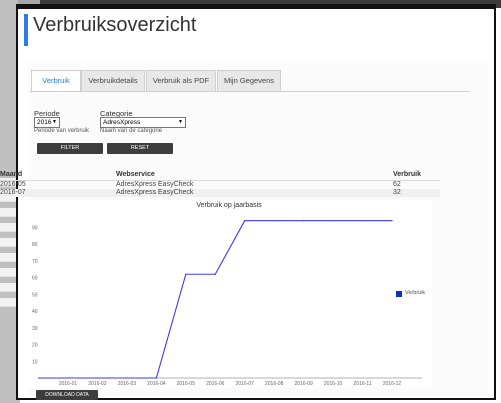  What do you see at coordinates (62, 131) in the screenshot?
I see `periode-hint: Periode van verbruik` at bounding box center [62, 131].